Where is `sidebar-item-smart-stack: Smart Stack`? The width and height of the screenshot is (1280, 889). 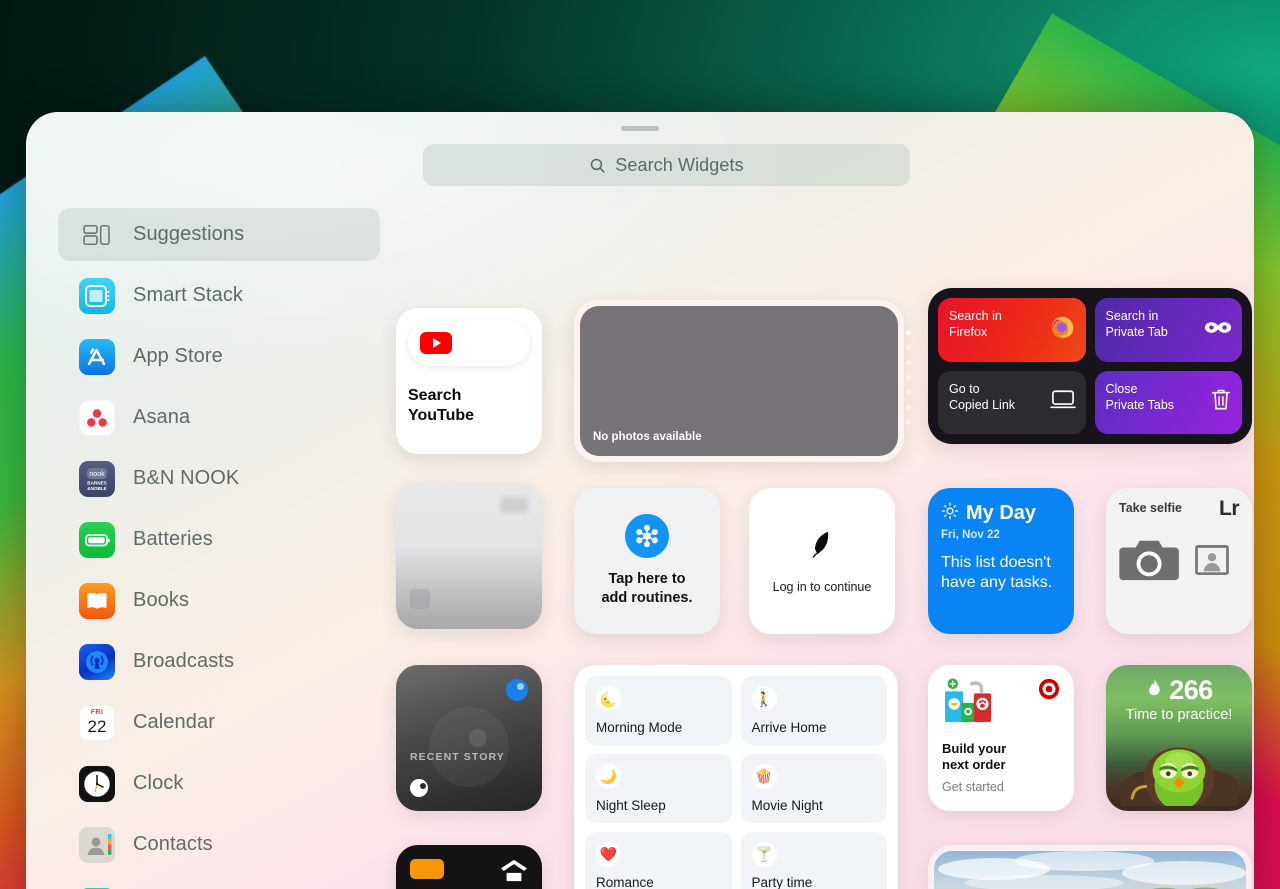 sidebar-item-smart-stack: Smart Stack is located at coordinates (224, 295).